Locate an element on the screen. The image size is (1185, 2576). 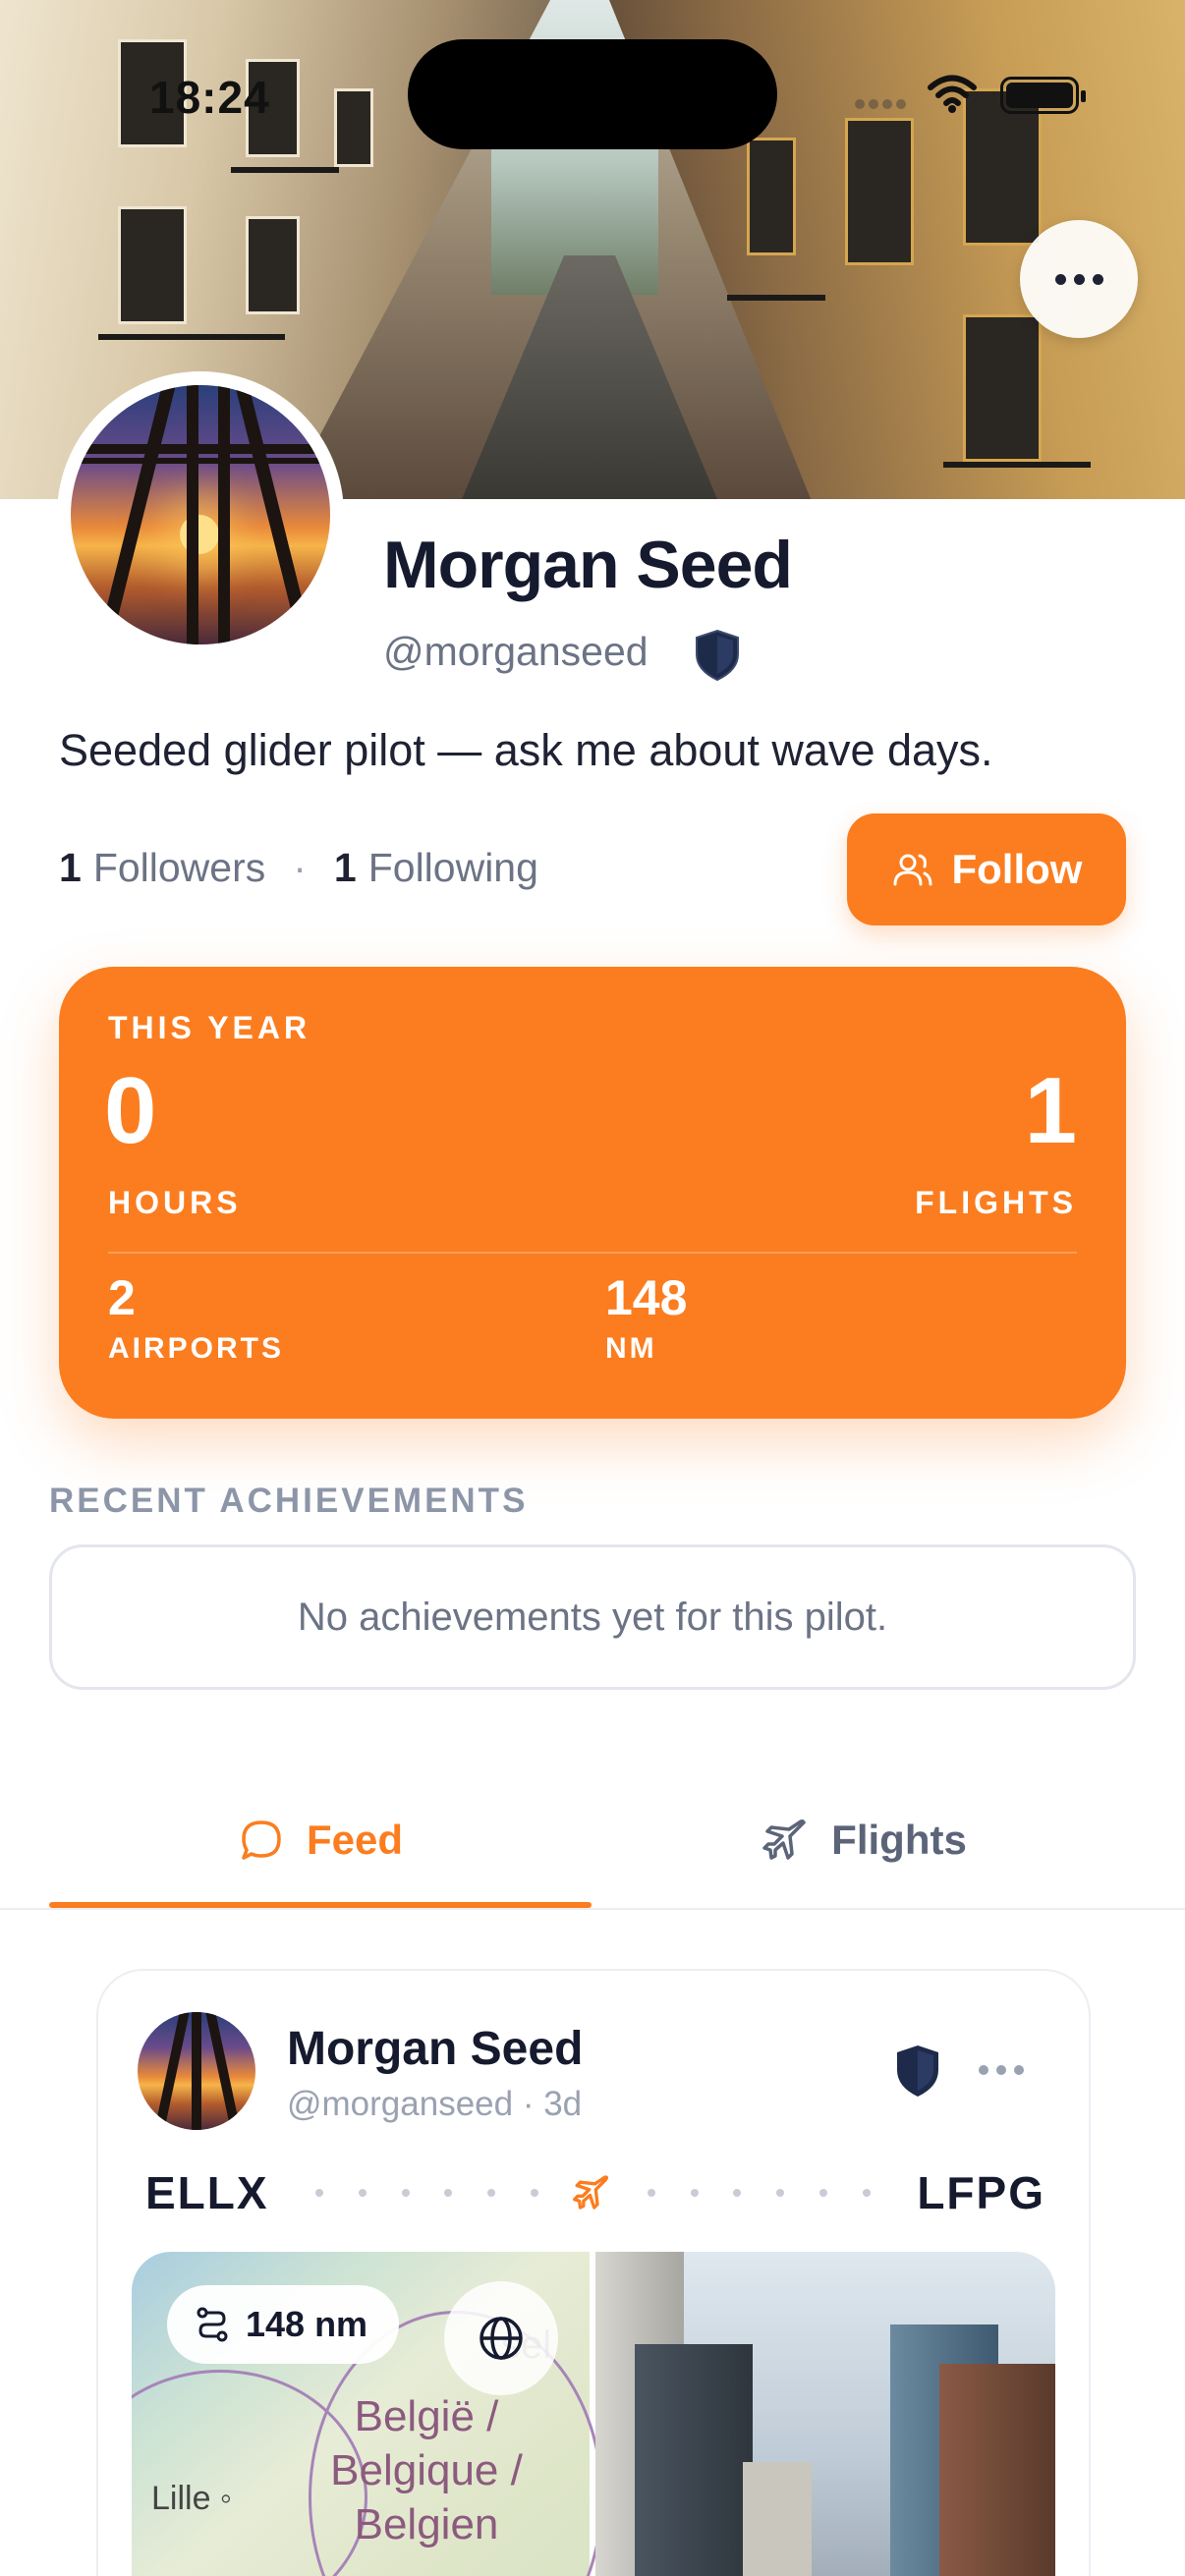
route-destination: LFPG is located at coordinates (981, 2192).